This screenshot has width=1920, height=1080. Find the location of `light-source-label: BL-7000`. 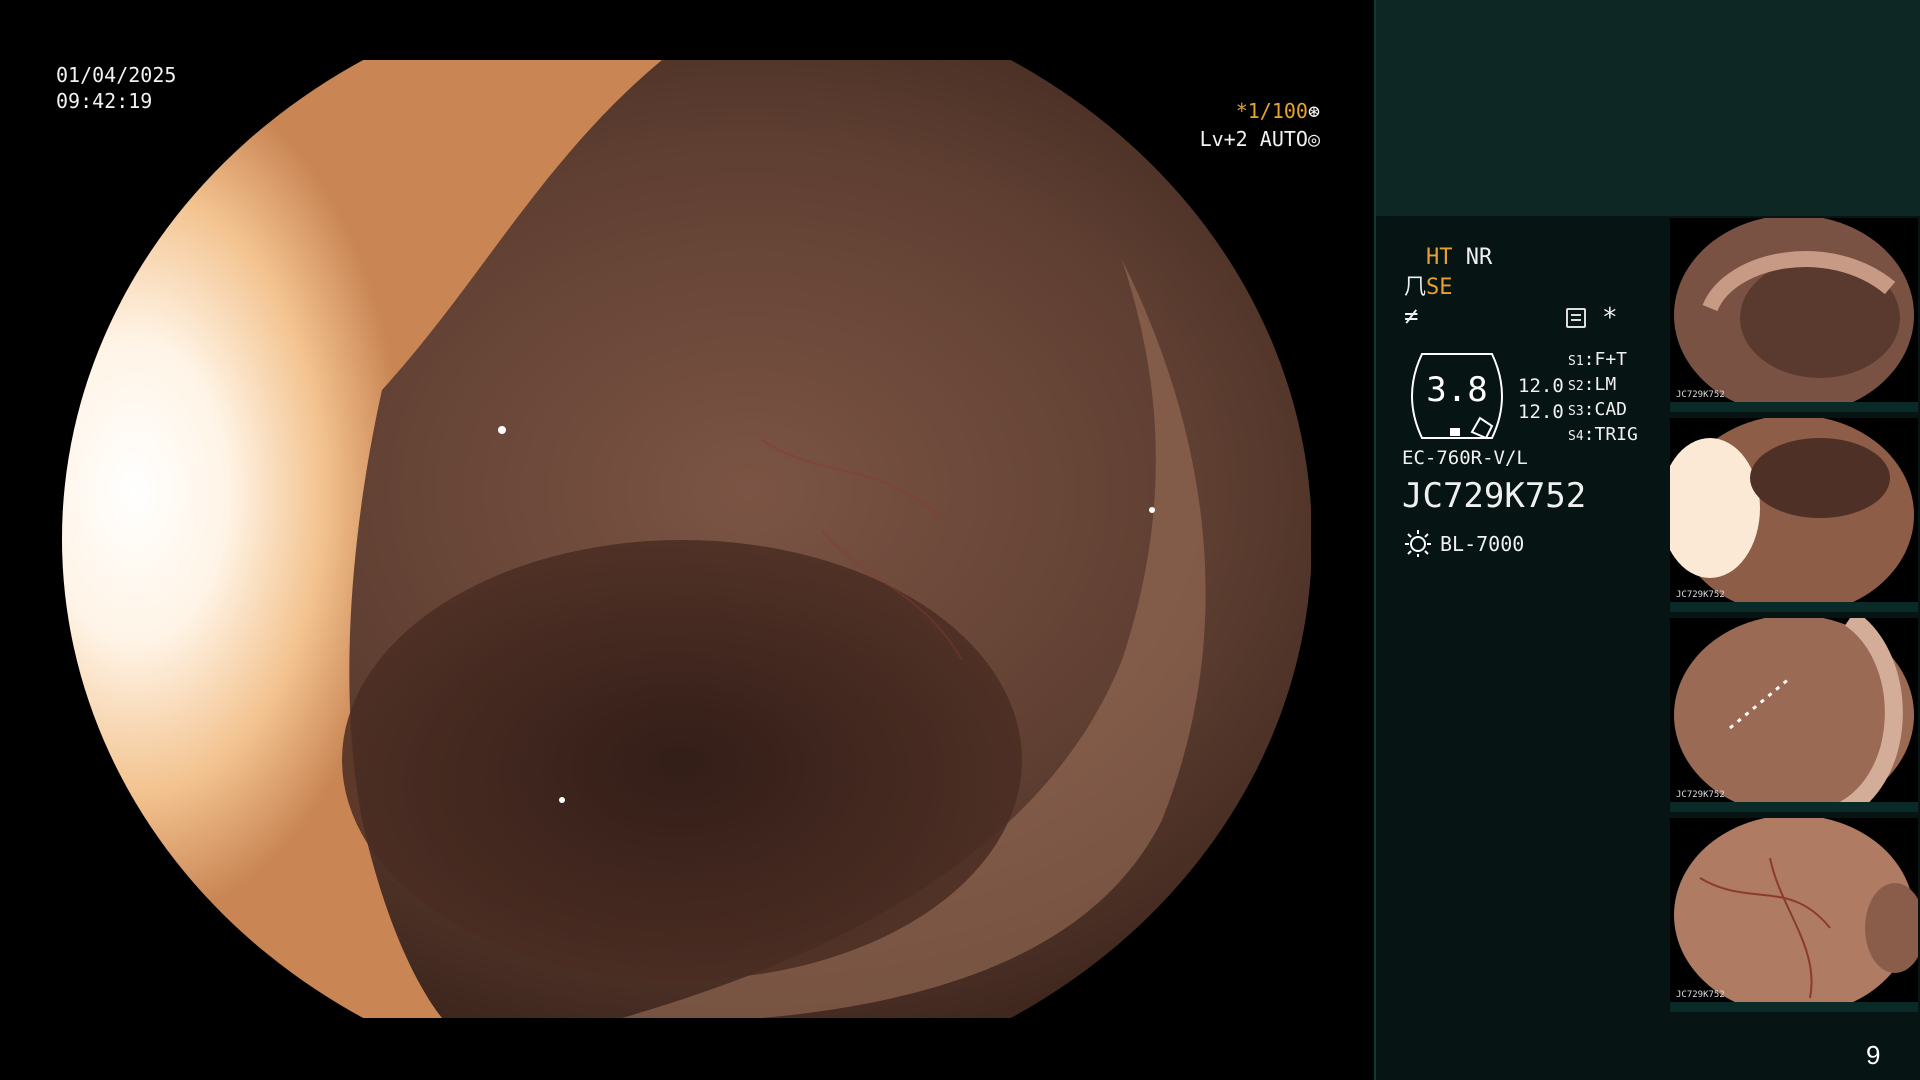

light-source-label: BL-7000 is located at coordinates (1482, 544).